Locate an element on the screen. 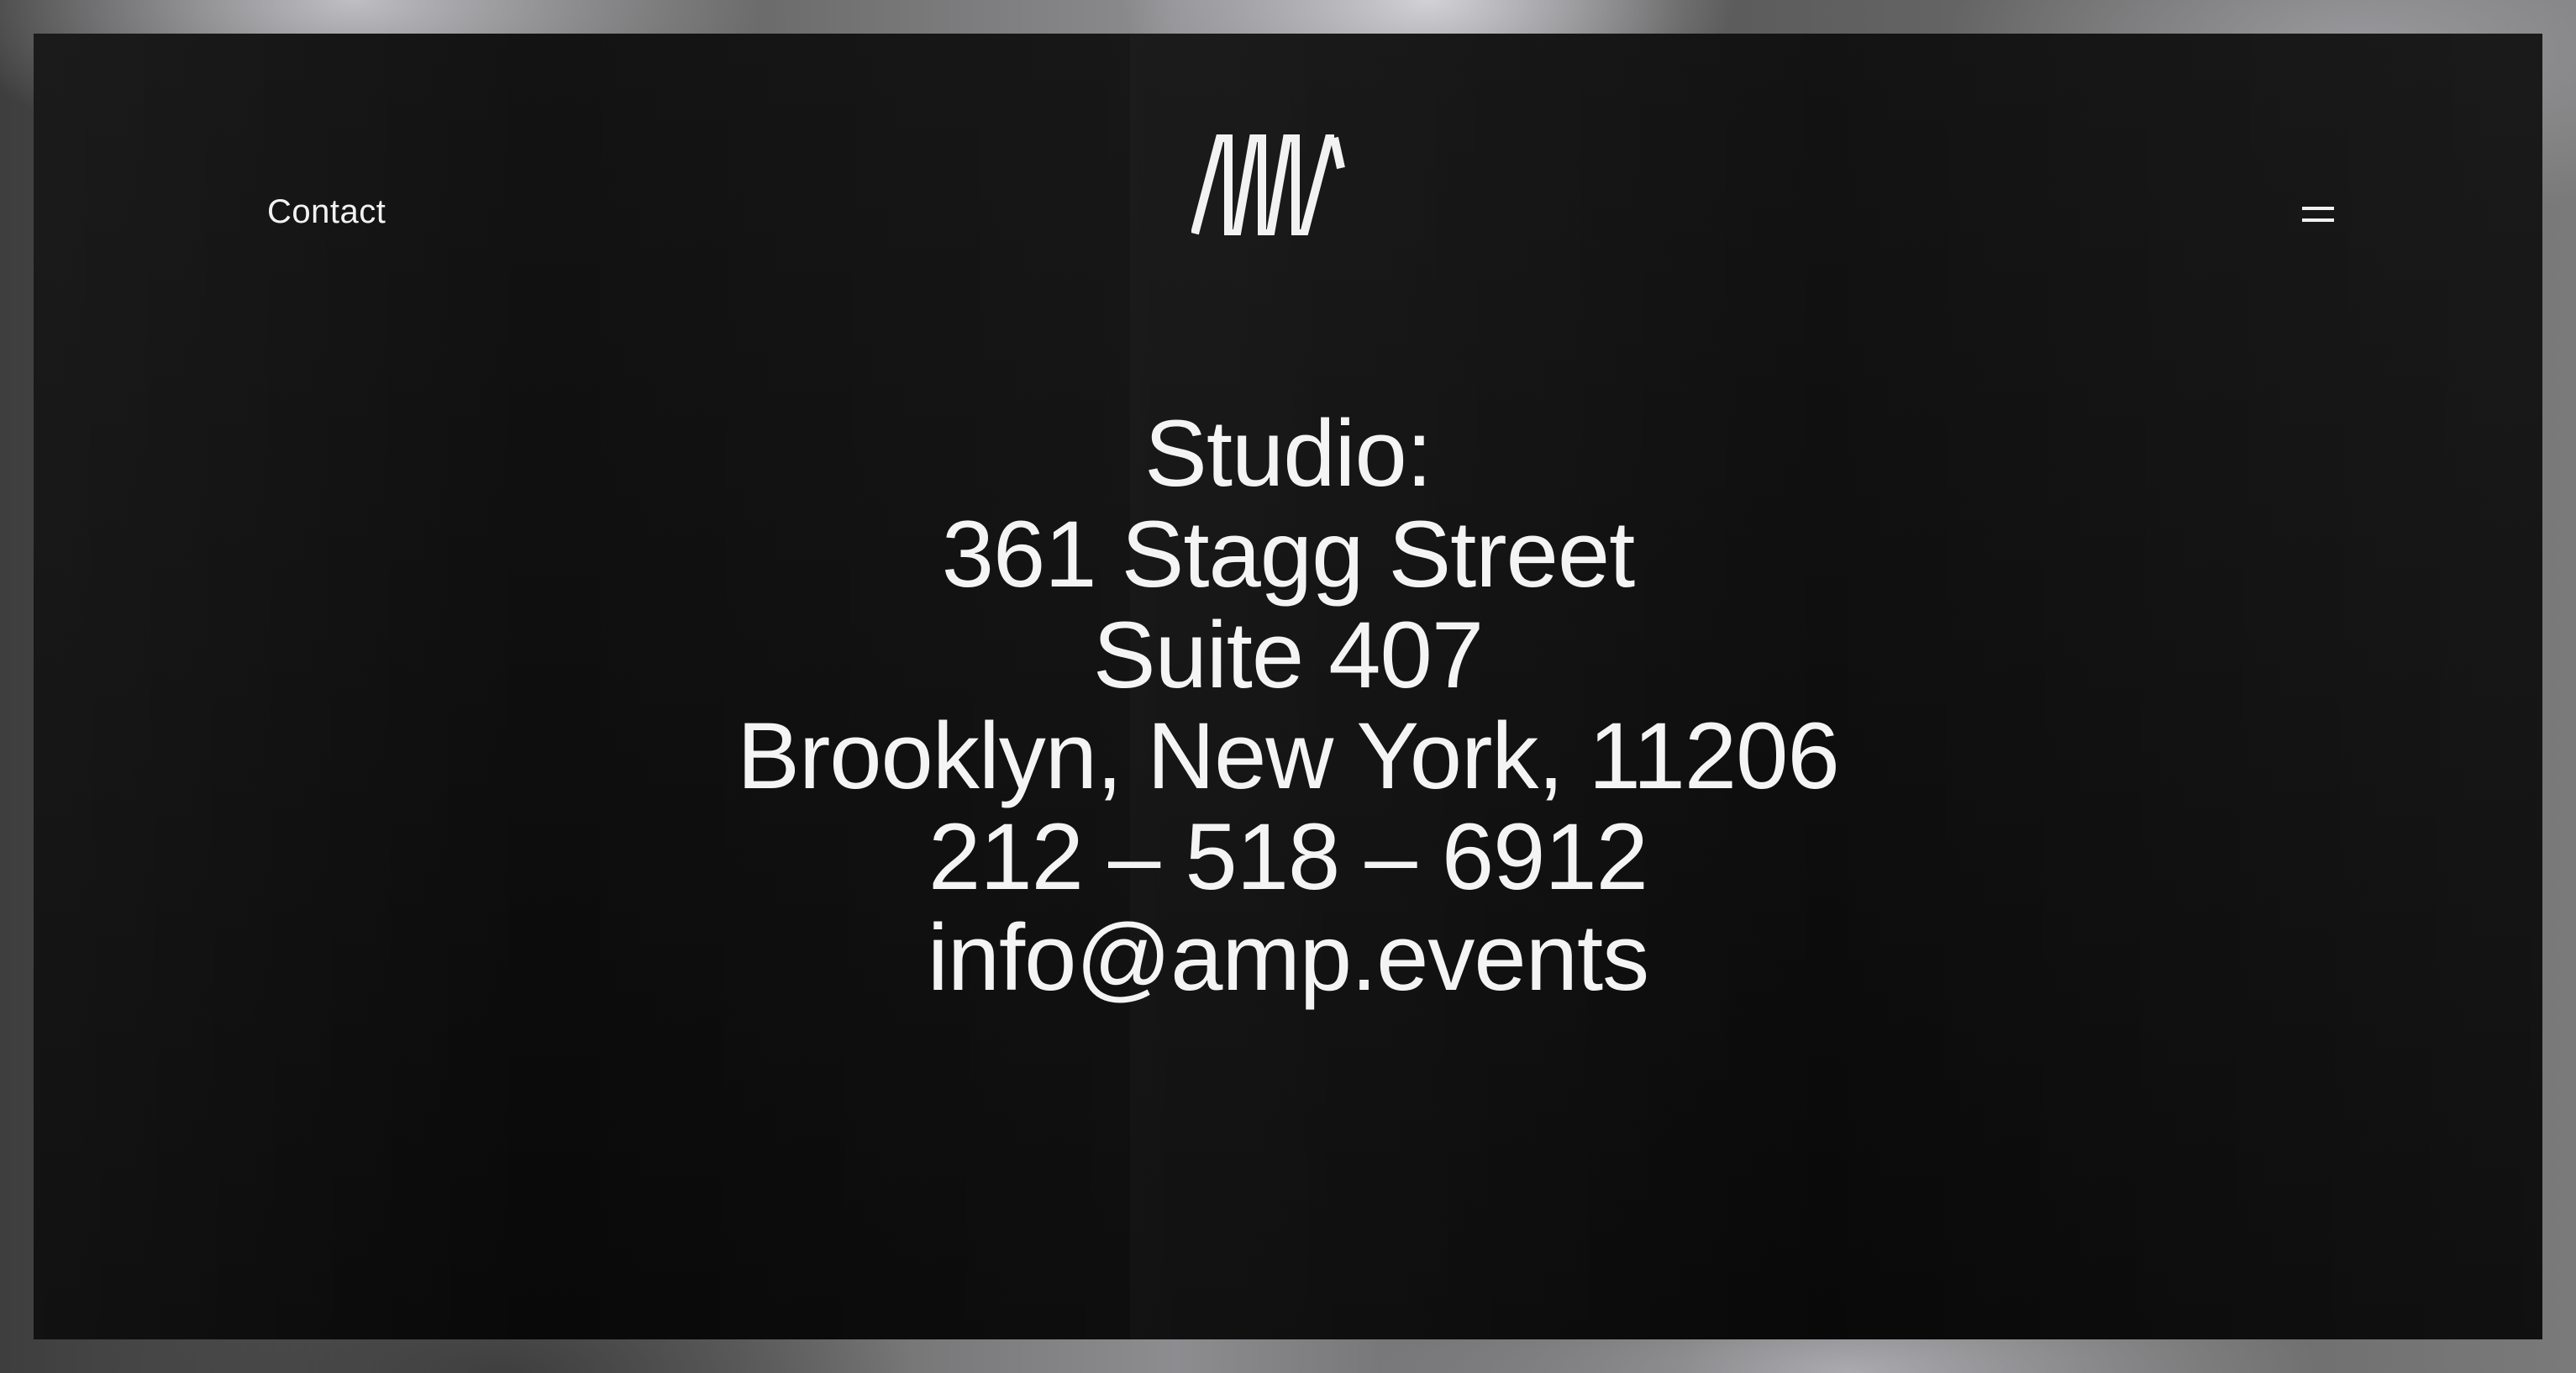 This screenshot has width=2576, height=1373. phone-link: 212 – 518 – 6912 is located at coordinates (1288, 856).